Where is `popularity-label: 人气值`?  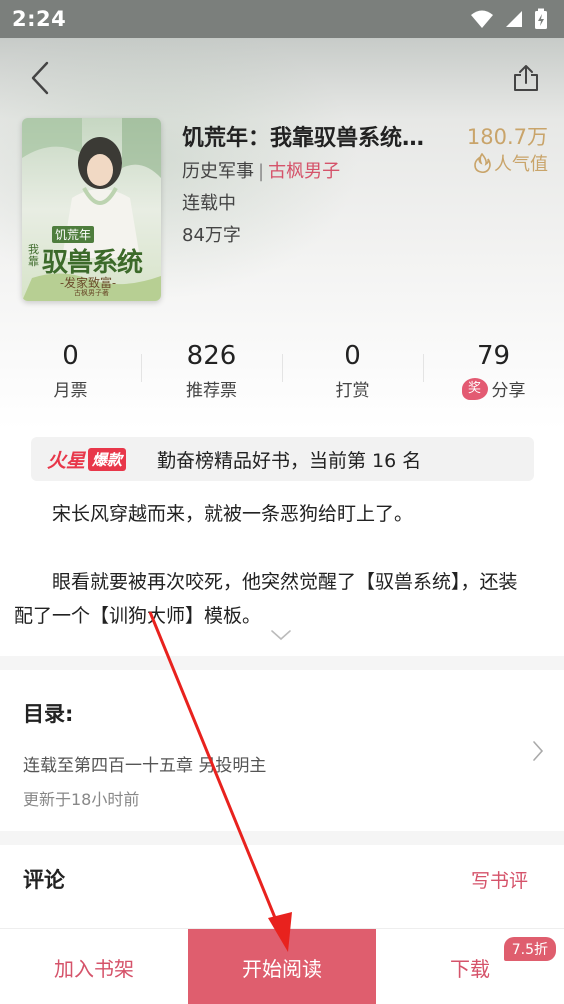
popularity-label: 人气值 is located at coordinates (521, 164).